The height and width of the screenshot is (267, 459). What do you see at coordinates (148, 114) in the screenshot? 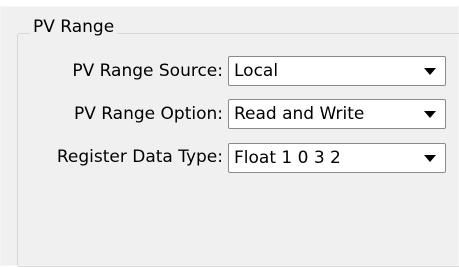
I see `pv-range-option-label: PV Range Option:` at bounding box center [148, 114].